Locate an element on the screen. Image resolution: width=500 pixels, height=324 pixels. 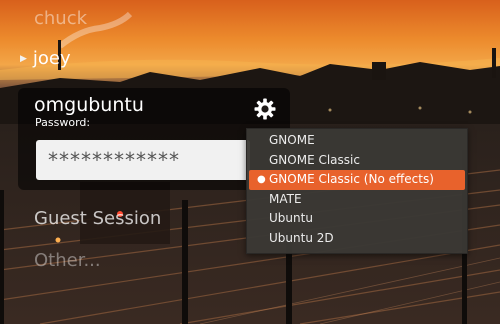
session-menu-item-gnome-classic-no-effects: ● GNOME Classic (No effects) is located at coordinates (357, 180).